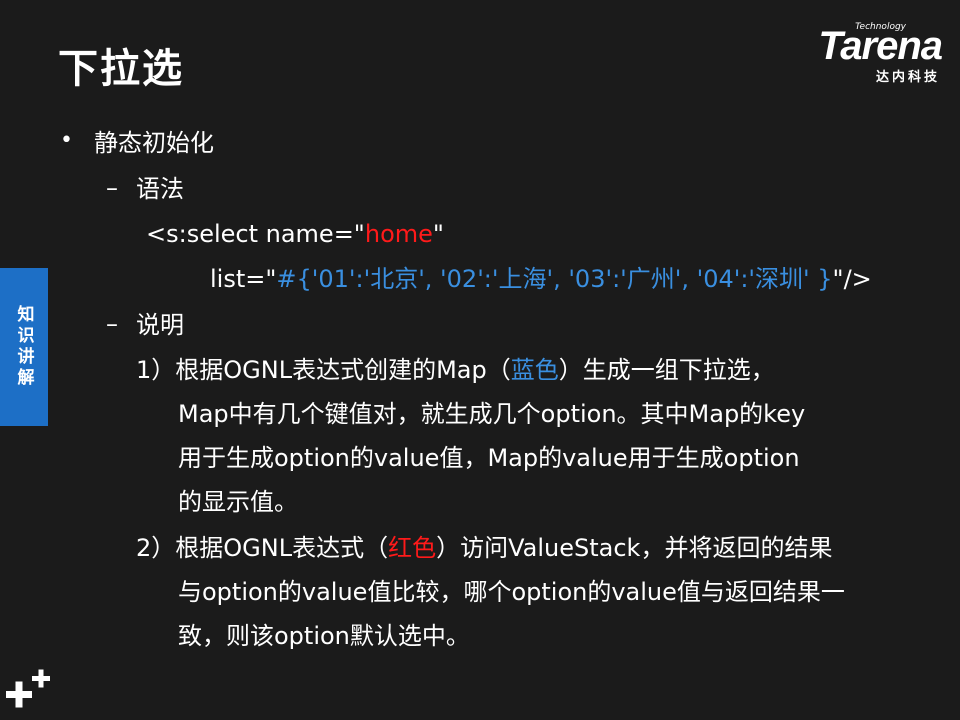 This screenshot has width=960, height=720. Describe the element at coordinates (634, 548) in the screenshot. I see `para-text: ）访问ValueStack，并将返回的结果` at that location.